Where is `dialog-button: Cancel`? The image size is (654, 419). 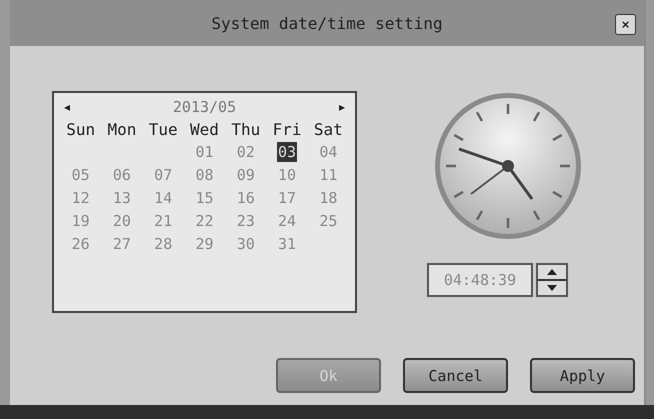
dialog-button: Cancel is located at coordinates (455, 375).